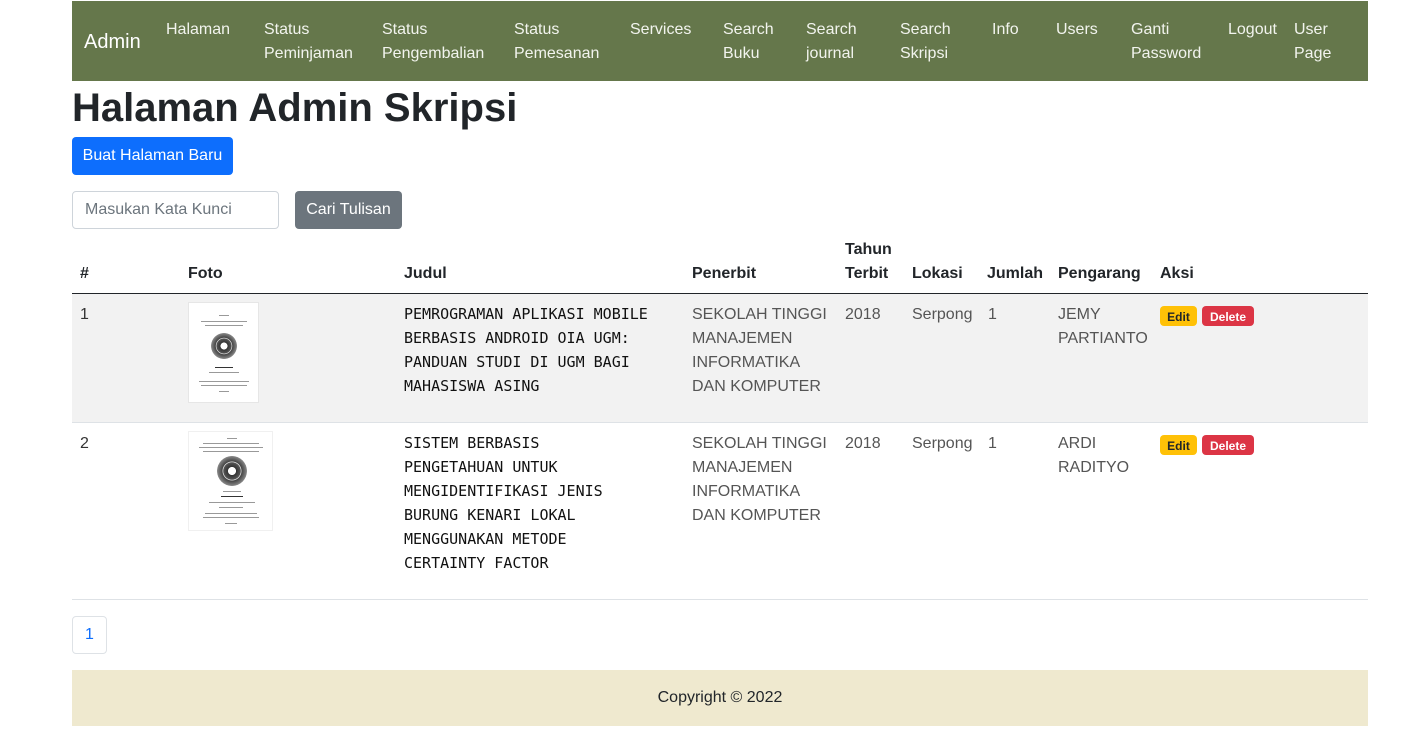 The image size is (1420, 746). What do you see at coordinates (1099, 273) in the screenshot?
I see `th-pengarang: Pengarang` at bounding box center [1099, 273].